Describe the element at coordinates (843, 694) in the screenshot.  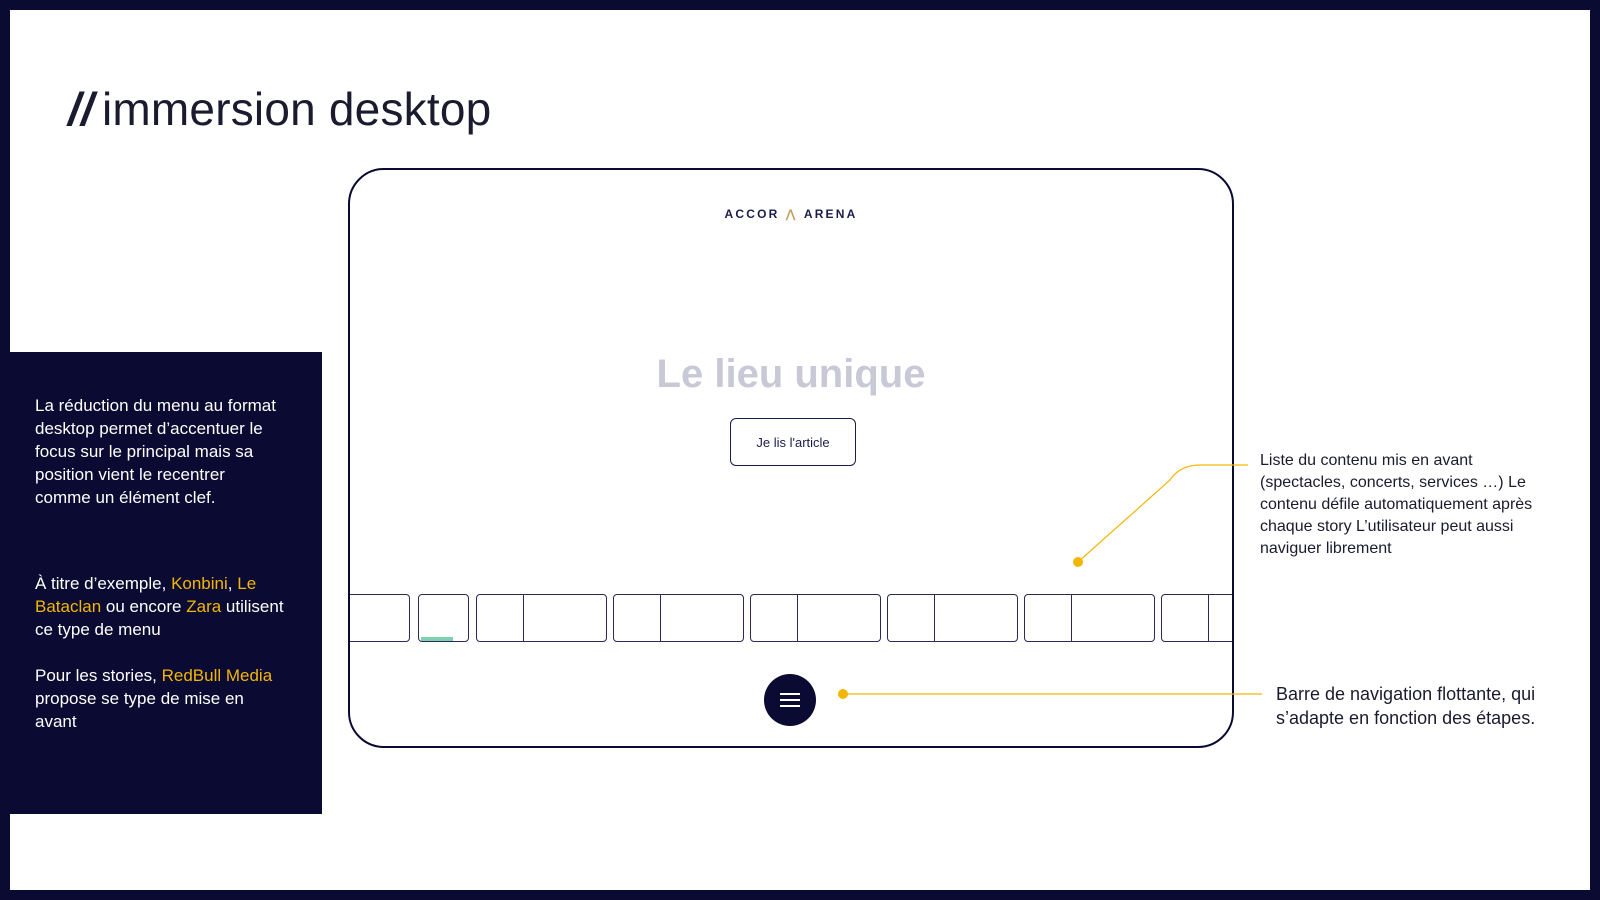
I see `nav-callout-dot` at that location.